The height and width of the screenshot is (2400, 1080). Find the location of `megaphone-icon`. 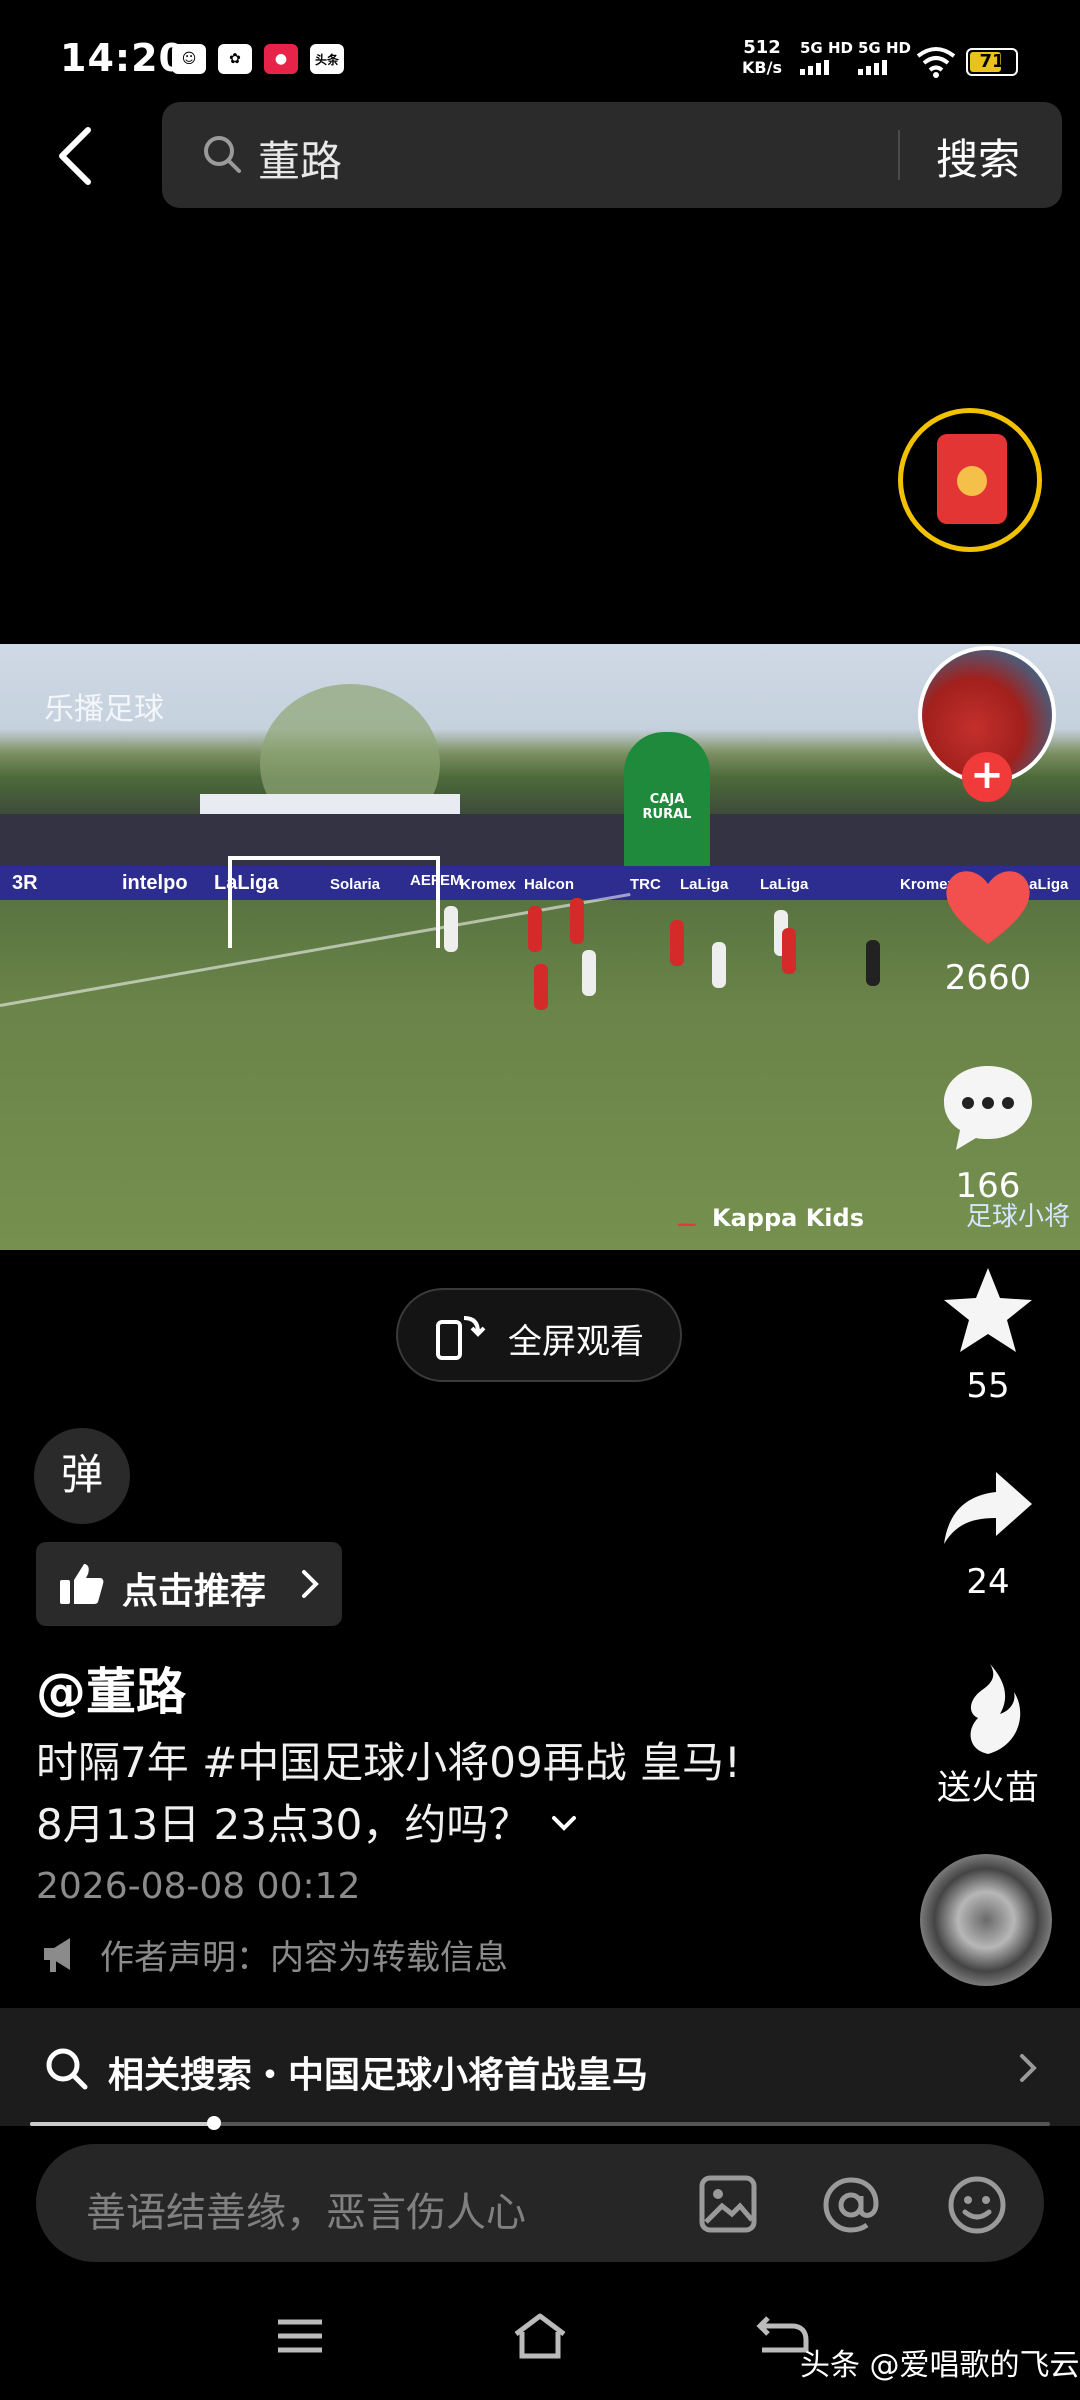

megaphone-icon is located at coordinates (57, 1955).